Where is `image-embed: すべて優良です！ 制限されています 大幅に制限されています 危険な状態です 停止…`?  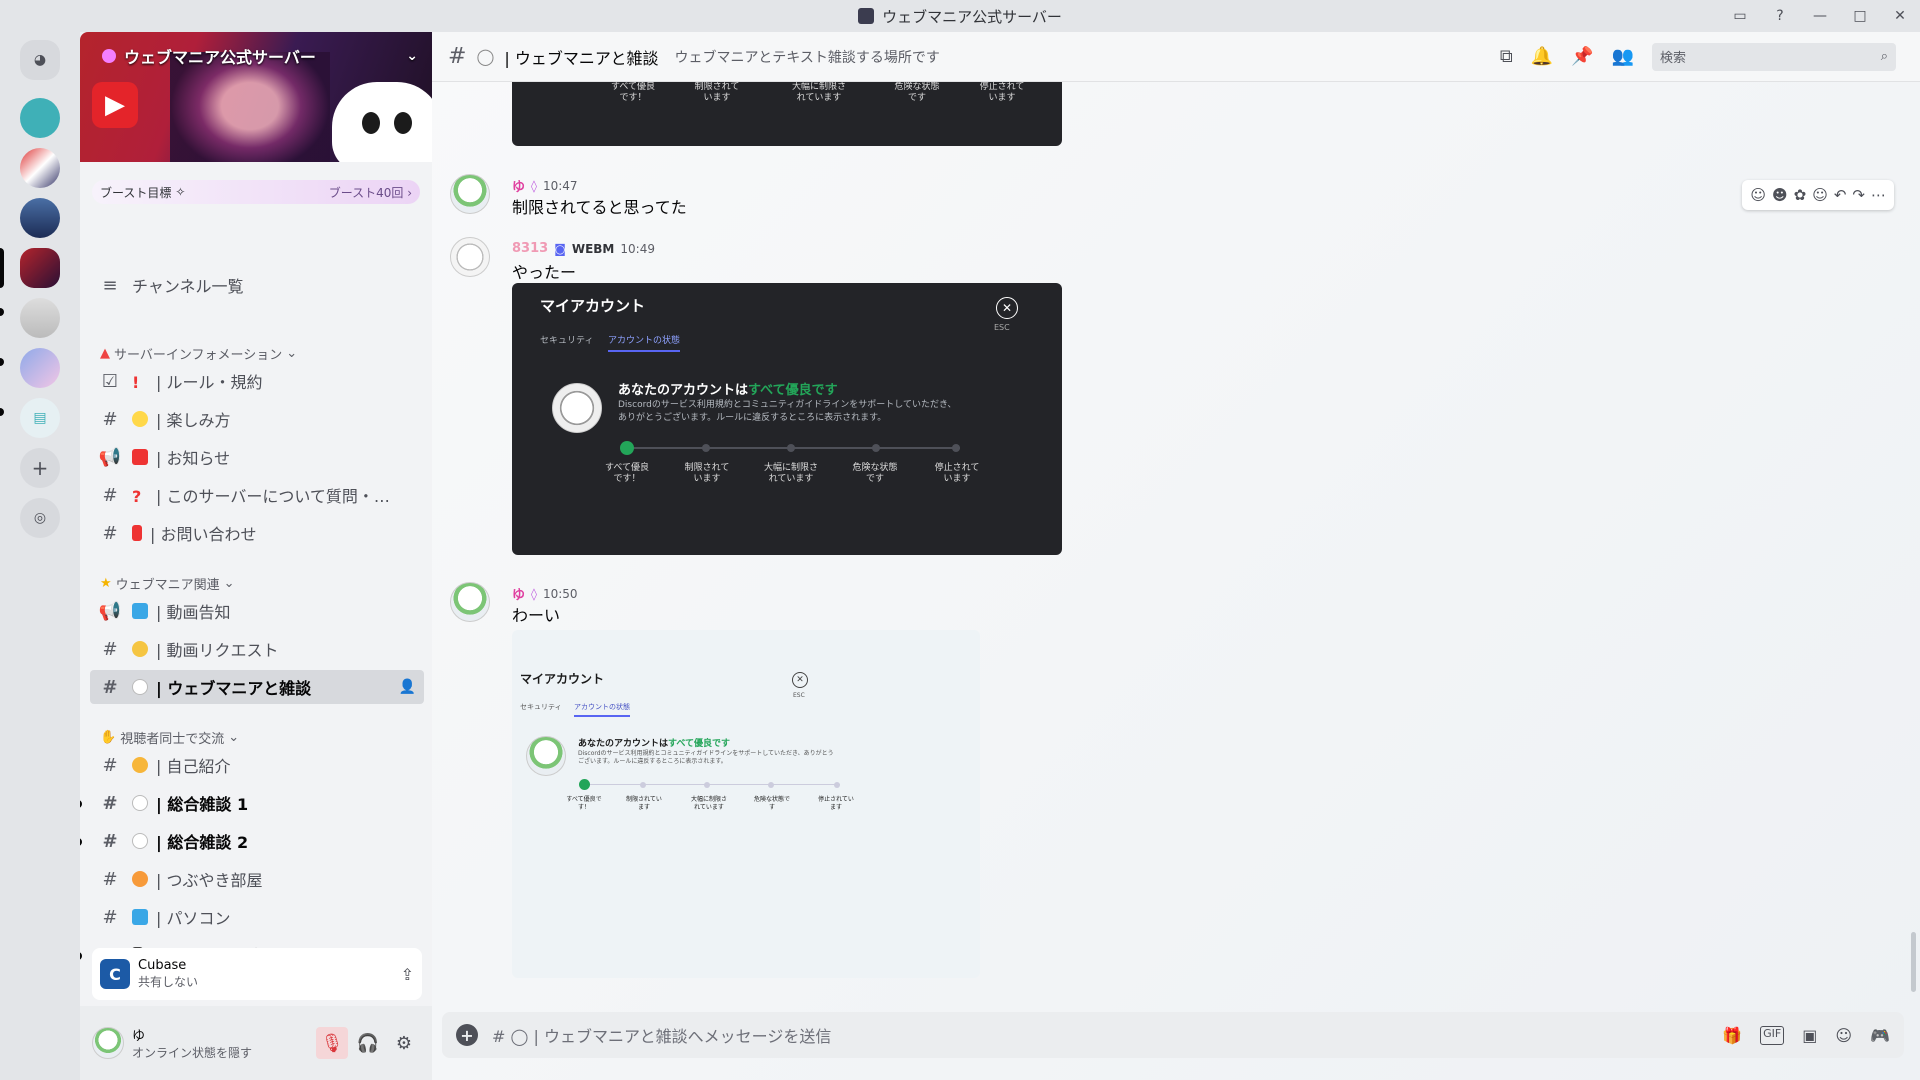
image-embed: すべて優良です！ 制限されています 大幅に制限されています 危険な状態です 停止… is located at coordinates (787, 114).